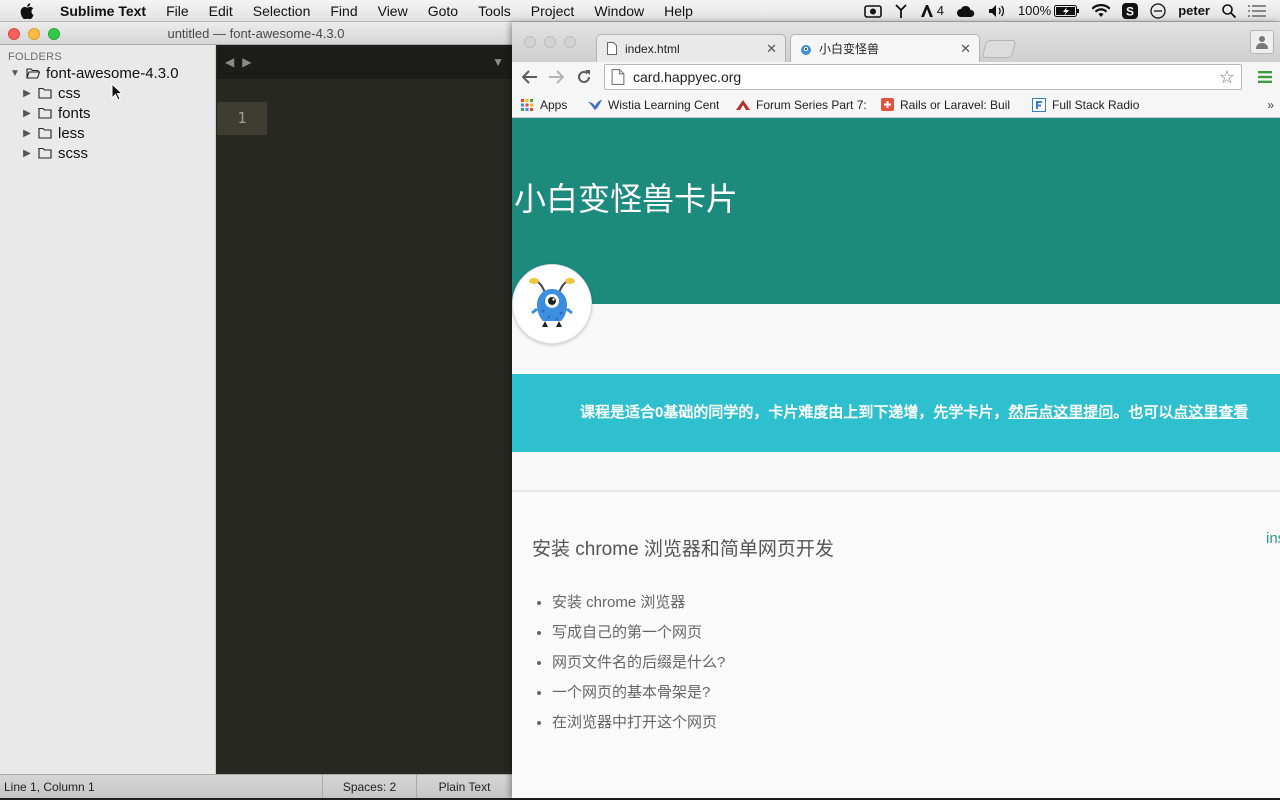 The image size is (1280, 800). Describe the element at coordinates (955, 104) in the screenshot. I see `bookmark-label: Rails or Laravel: Buil` at that location.